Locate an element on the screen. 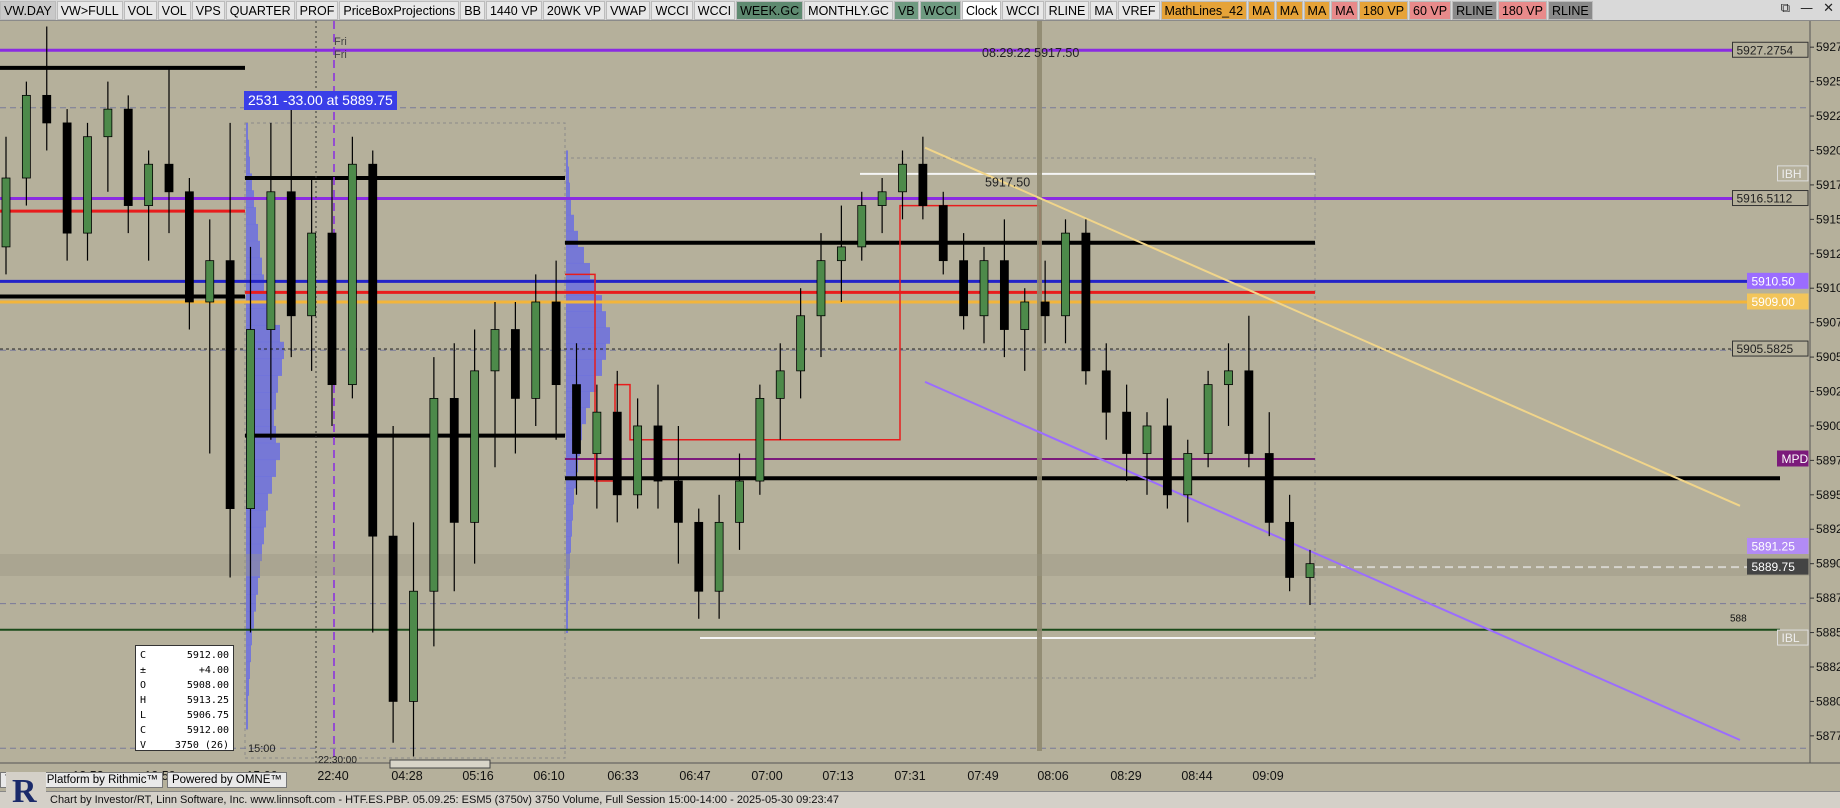 This screenshot has width=1840, height=808. time-tick-label: 06:33 is located at coordinates (622, 776).